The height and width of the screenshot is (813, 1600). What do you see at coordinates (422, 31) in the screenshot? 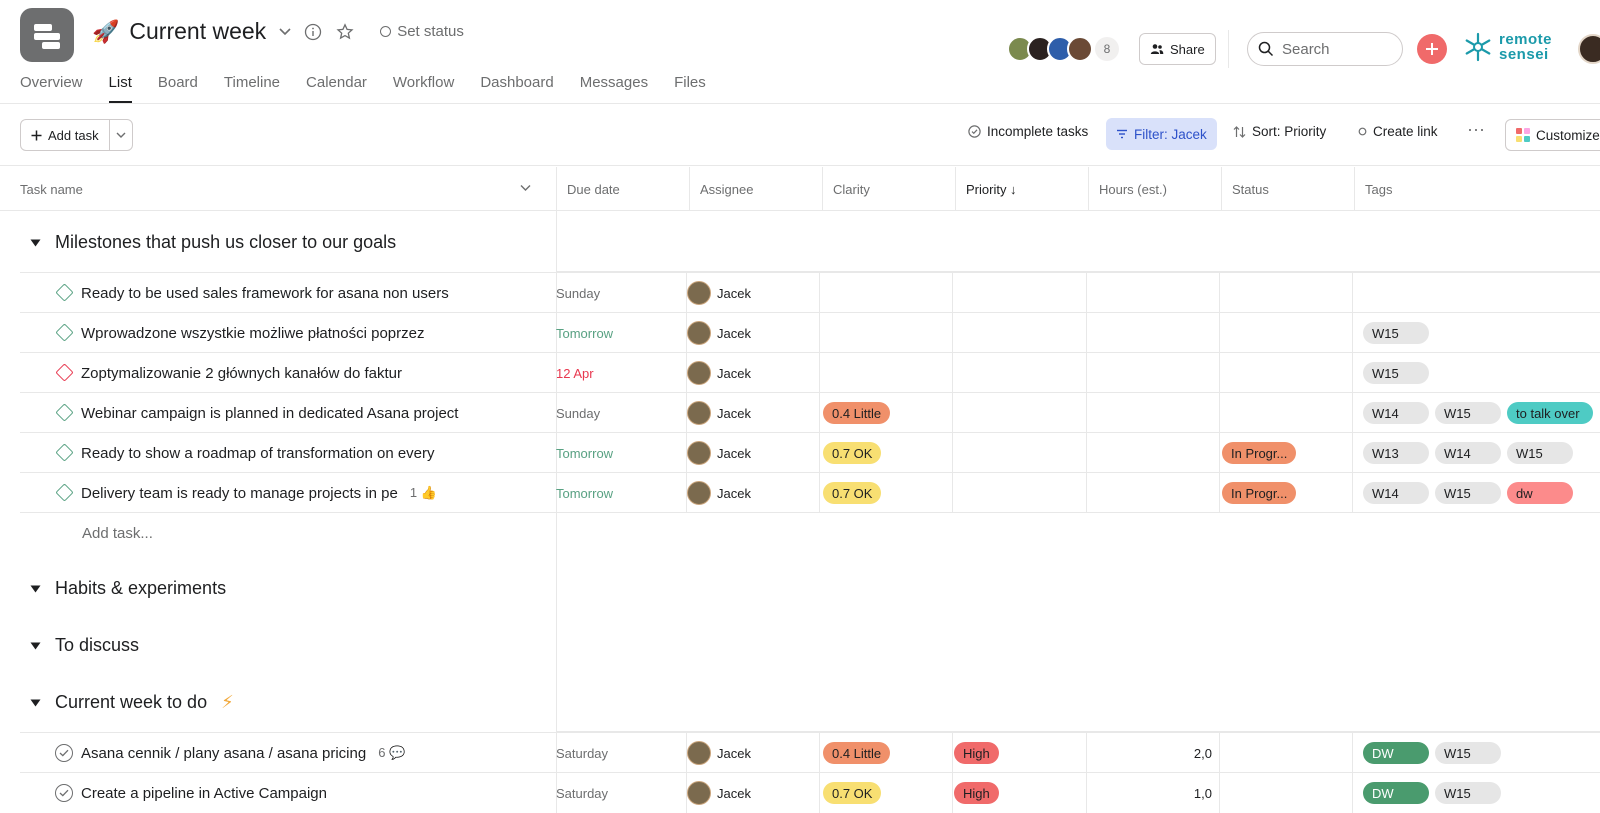
I see `set-status-button: Set status` at bounding box center [422, 31].